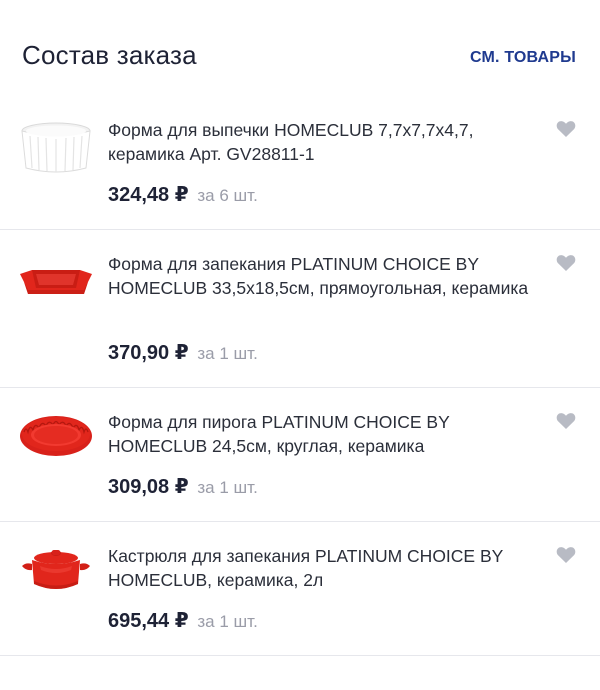 This screenshot has height=690, width=600. Describe the element at coordinates (300, 50) in the screenshot. I see `order-header: Состав заказа СМ. ТОВАРЫ` at that location.